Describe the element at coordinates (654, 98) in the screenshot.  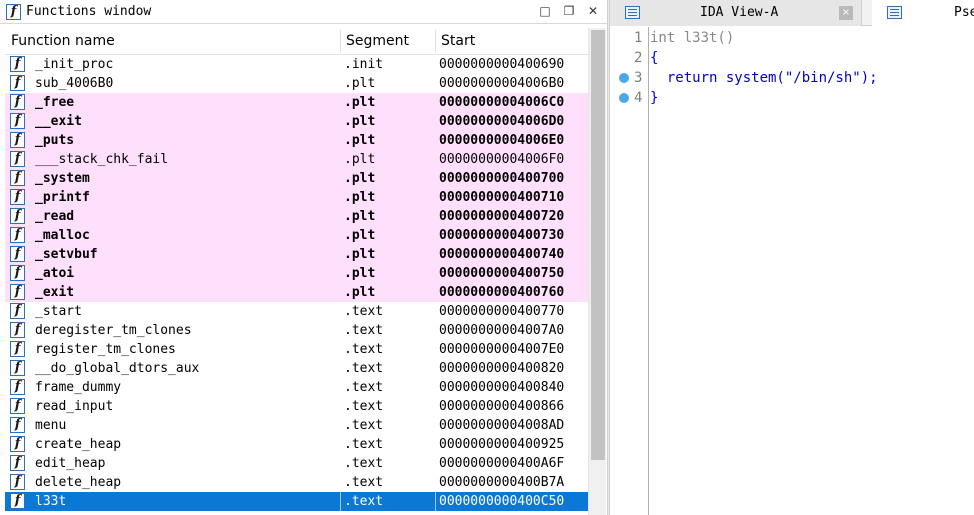
I see `code-text: }` at that location.